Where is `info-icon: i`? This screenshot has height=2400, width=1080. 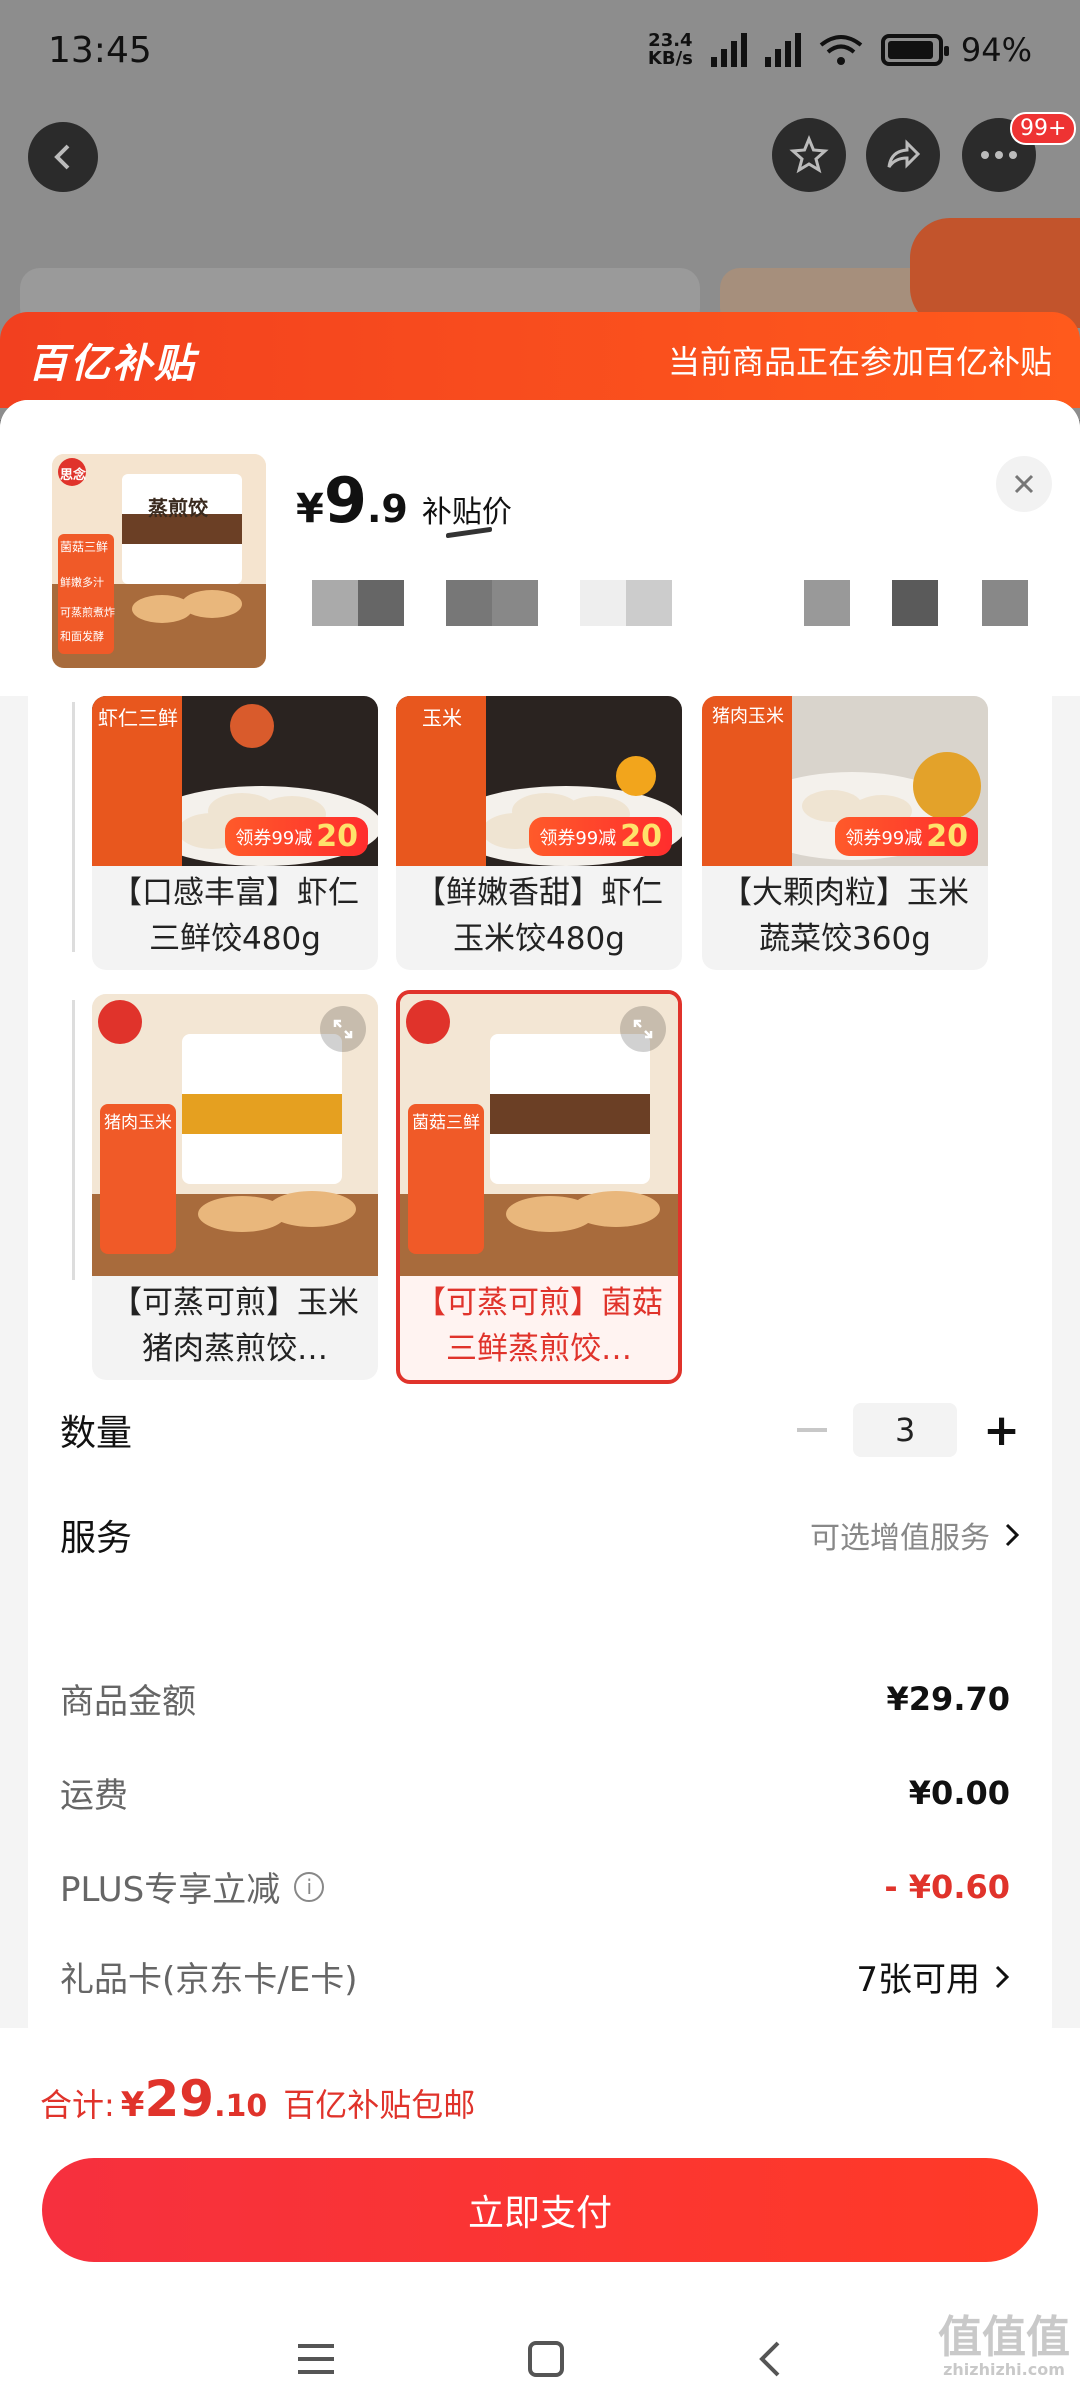 info-icon: i is located at coordinates (309, 1886).